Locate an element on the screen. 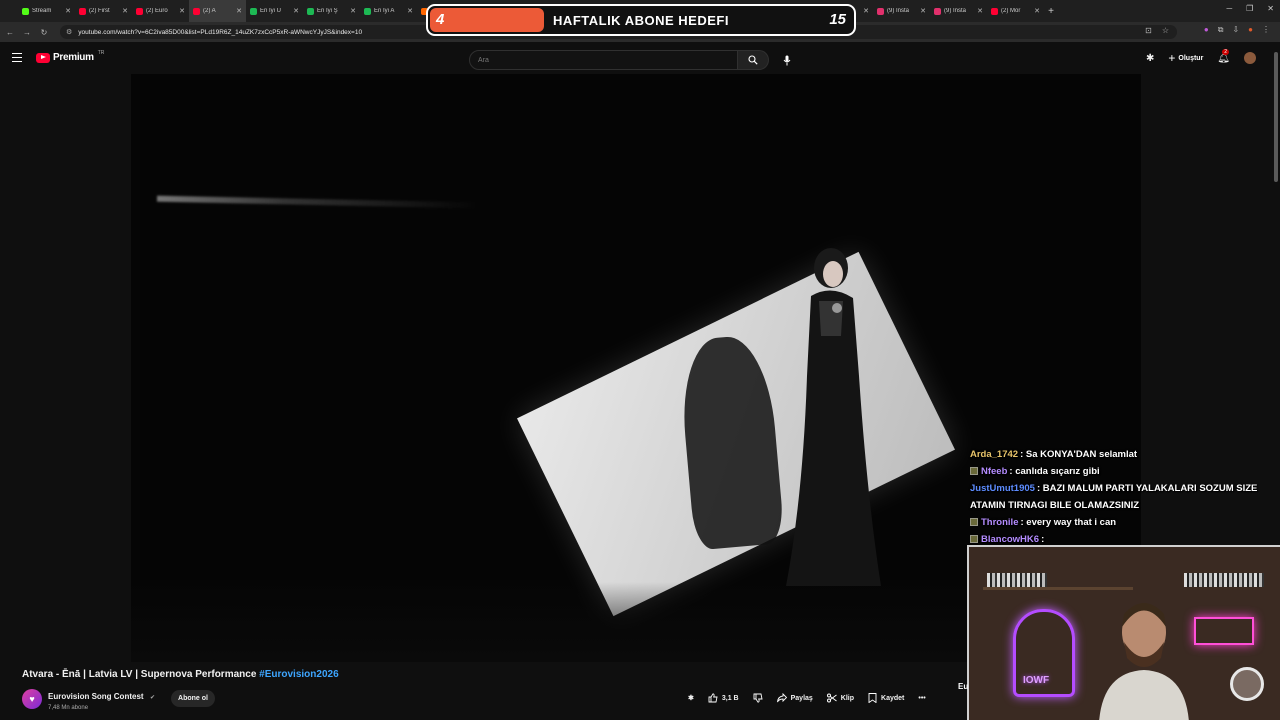  like-button: 3,1 B is located at coordinates (723, 698).